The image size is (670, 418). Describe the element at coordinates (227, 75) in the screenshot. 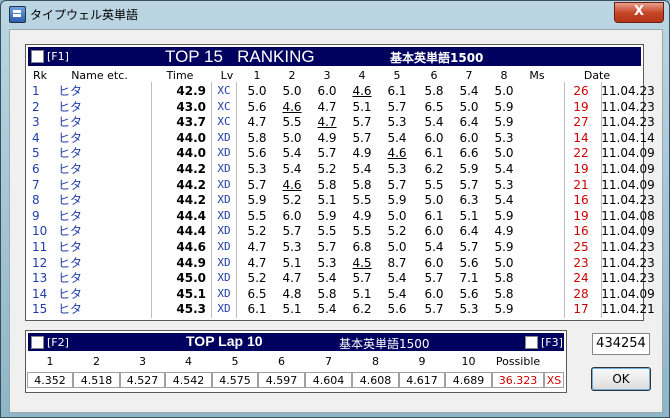

I see `col-header-level: Lv` at that location.